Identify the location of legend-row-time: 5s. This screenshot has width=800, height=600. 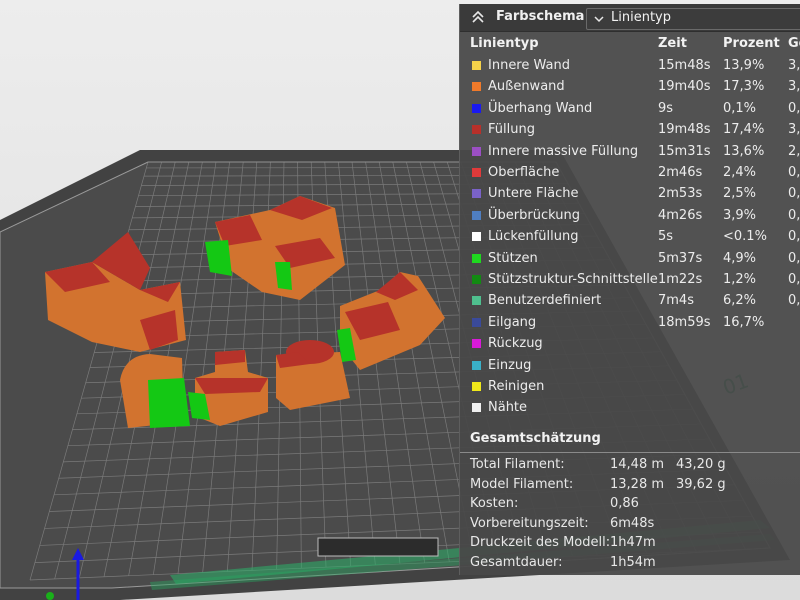
(666, 237).